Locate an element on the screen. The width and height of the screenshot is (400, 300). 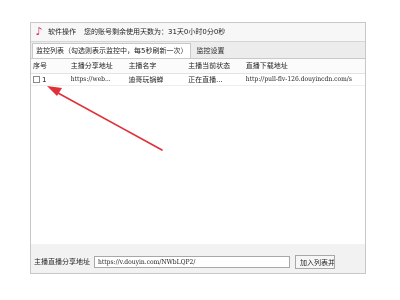
share-url-label: 主播直播分享地址 is located at coordinates (62, 262).